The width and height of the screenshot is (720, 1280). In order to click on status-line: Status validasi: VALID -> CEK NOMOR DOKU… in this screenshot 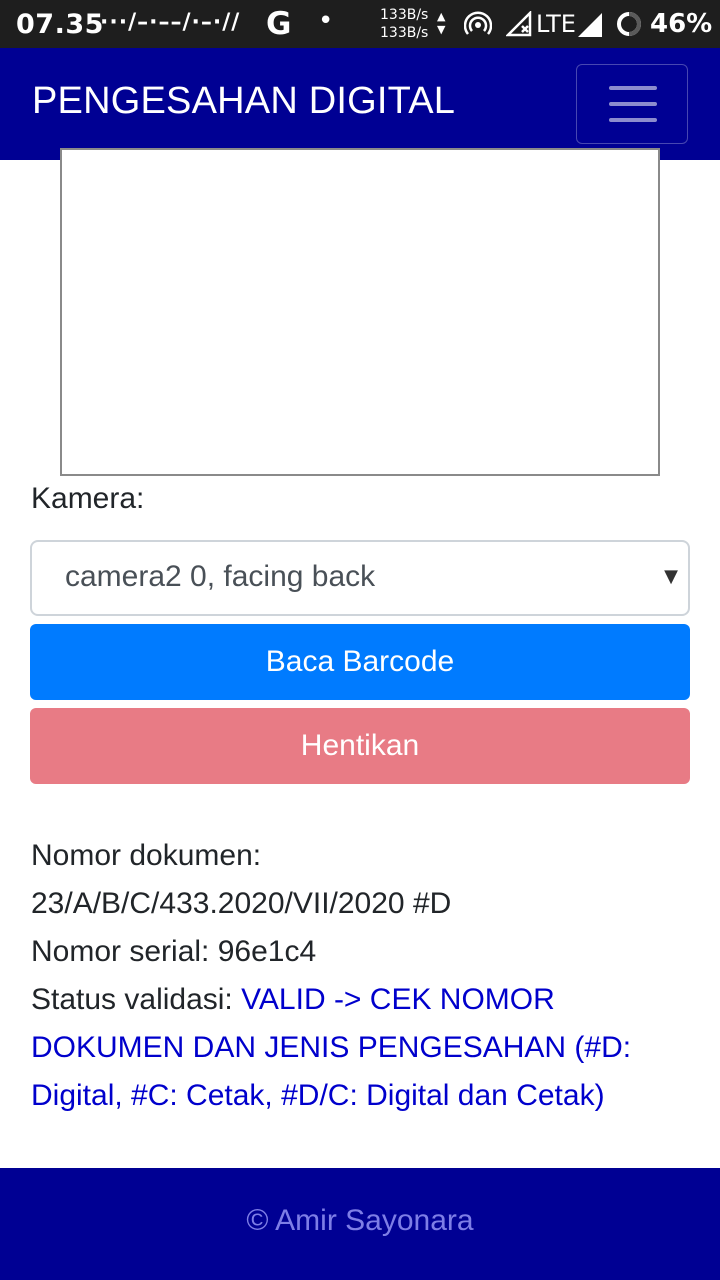, I will do `click(351, 1048)`.